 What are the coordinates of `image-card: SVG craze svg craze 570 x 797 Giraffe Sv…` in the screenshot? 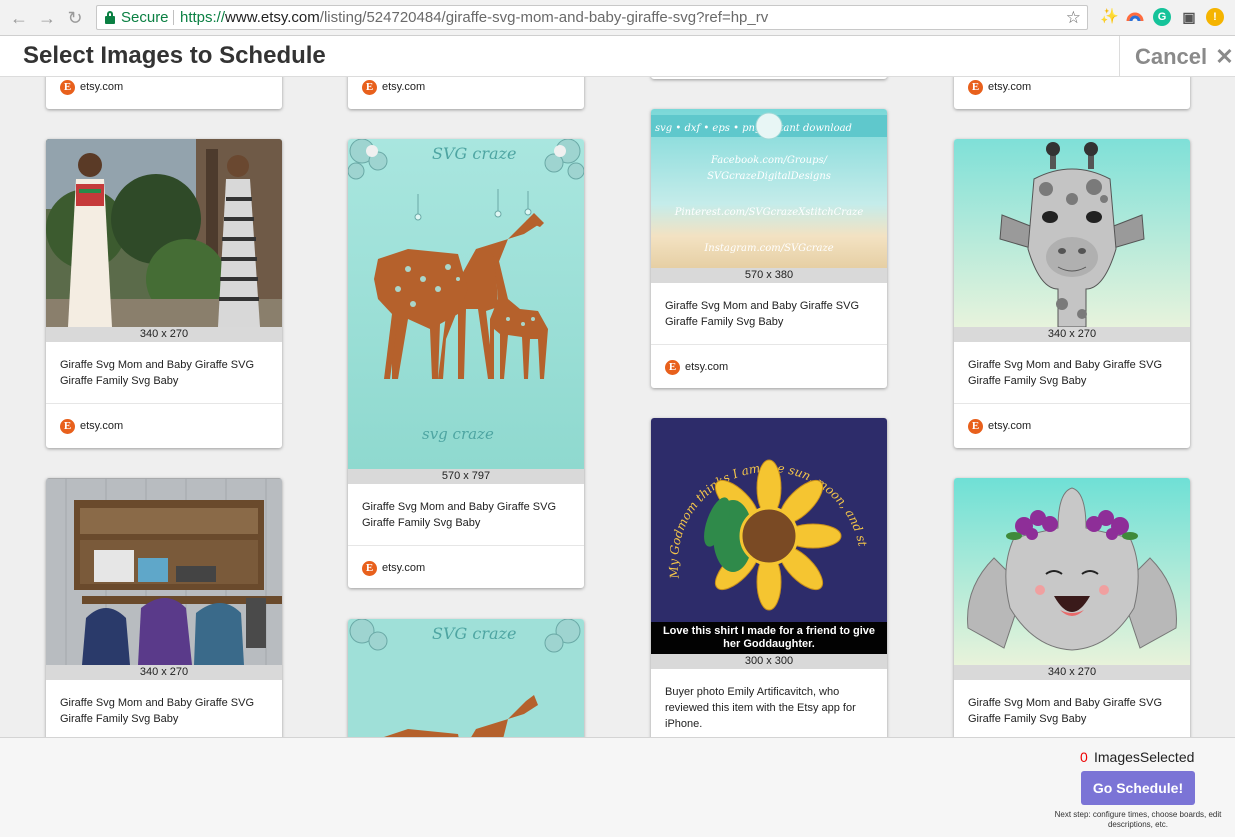 It's located at (466, 363).